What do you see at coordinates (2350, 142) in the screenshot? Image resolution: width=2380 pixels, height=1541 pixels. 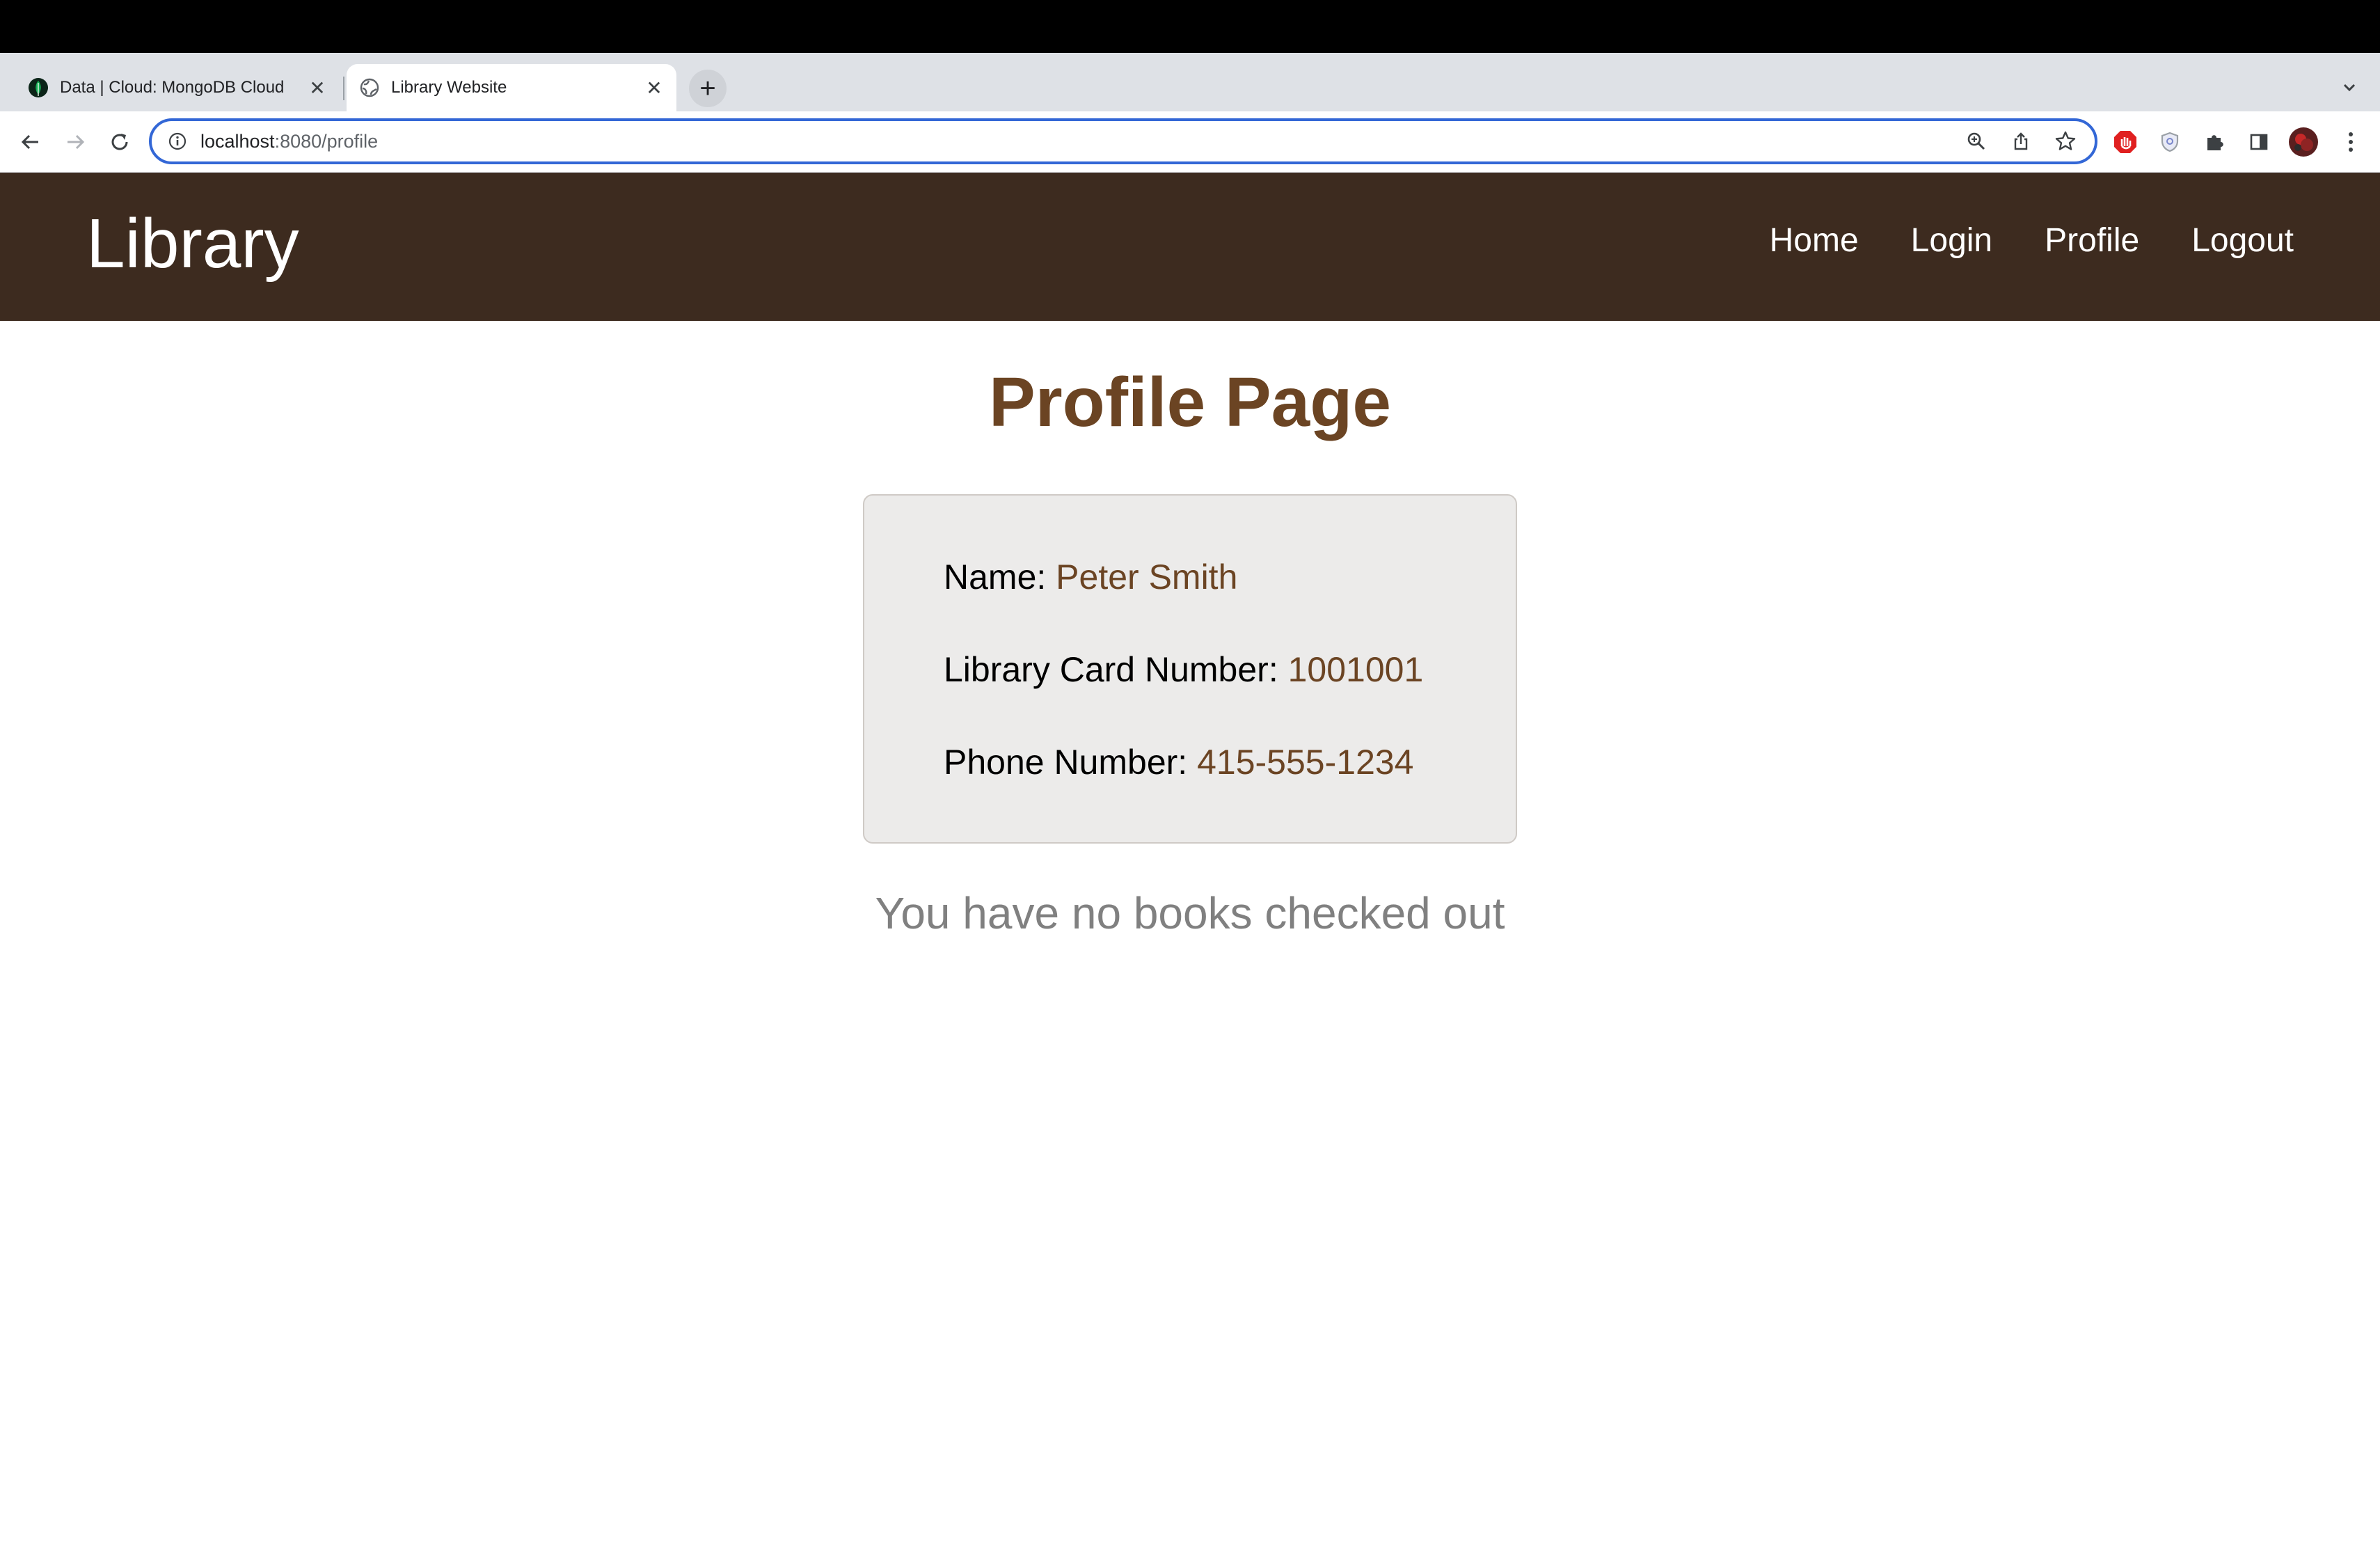 I see `kebab-menu-icon` at bounding box center [2350, 142].